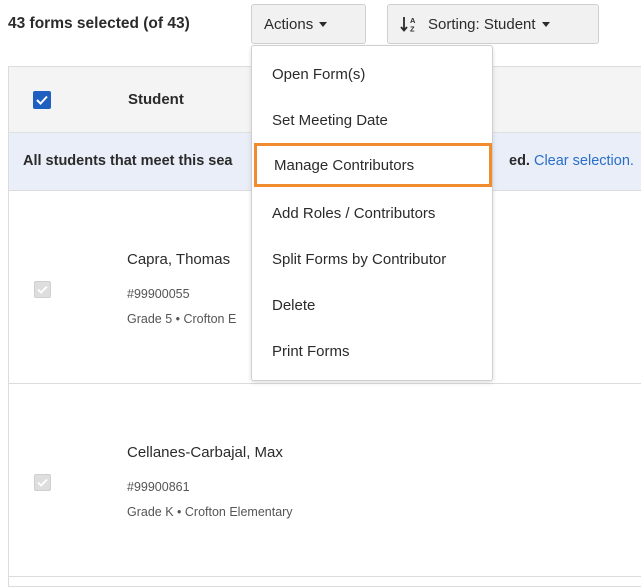 This screenshot has height=587, width=641. I want to click on student-id: #99900055, so click(158, 294).